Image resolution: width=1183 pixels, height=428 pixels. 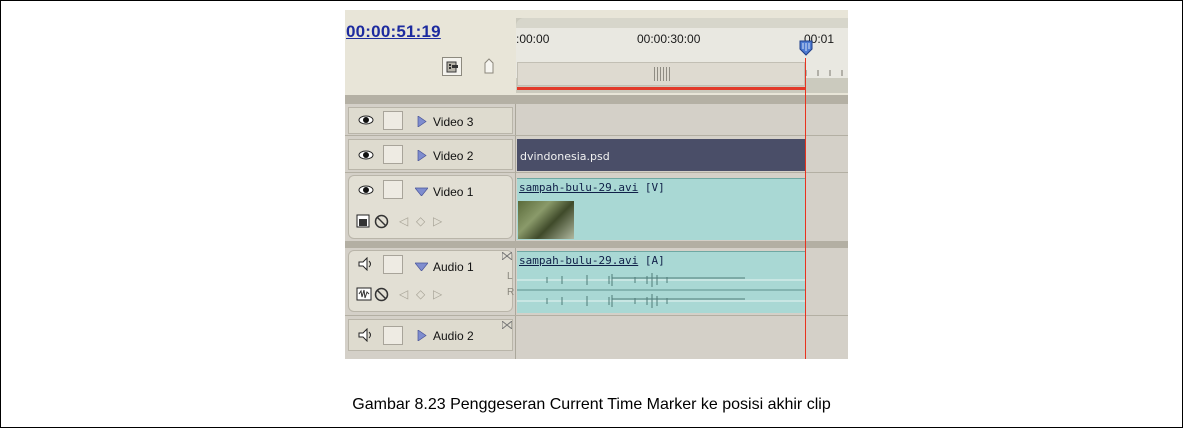 I want to click on divider, so click(x=596, y=99).